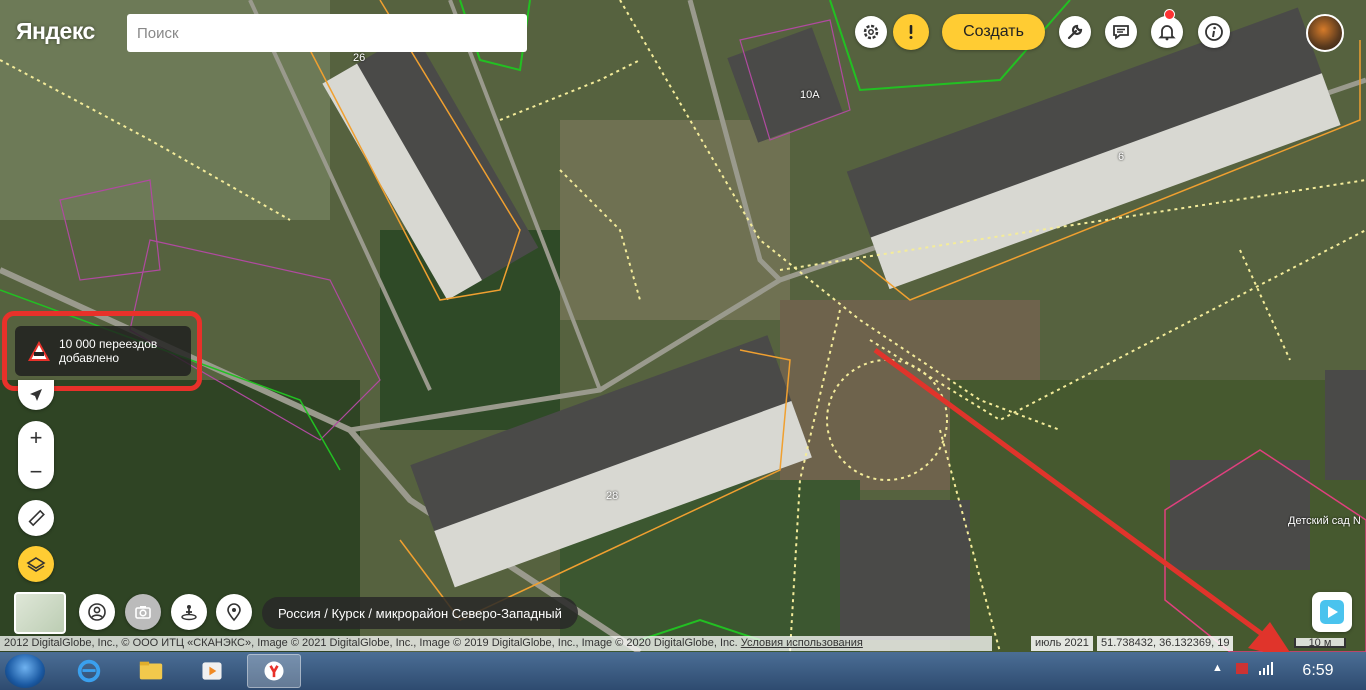 This screenshot has width=1366, height=690. What do you see at coordinates (55, 31) in the screenshot?
I see `yandex-logo: Яндекс` at bounding box center [55, 31].